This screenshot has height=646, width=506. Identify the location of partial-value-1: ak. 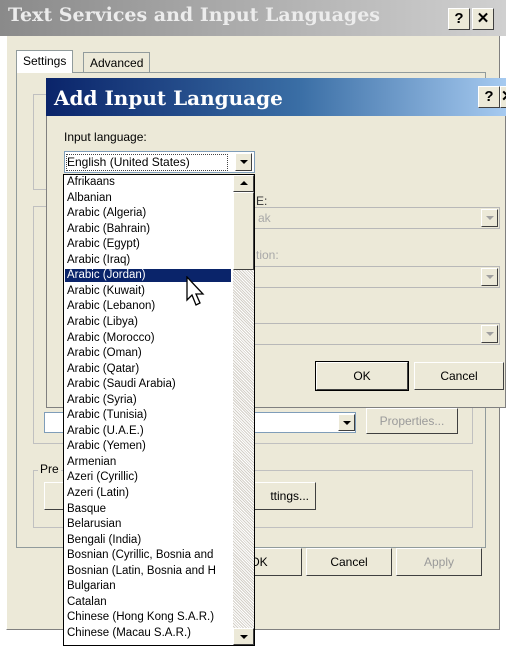
(264, 218).